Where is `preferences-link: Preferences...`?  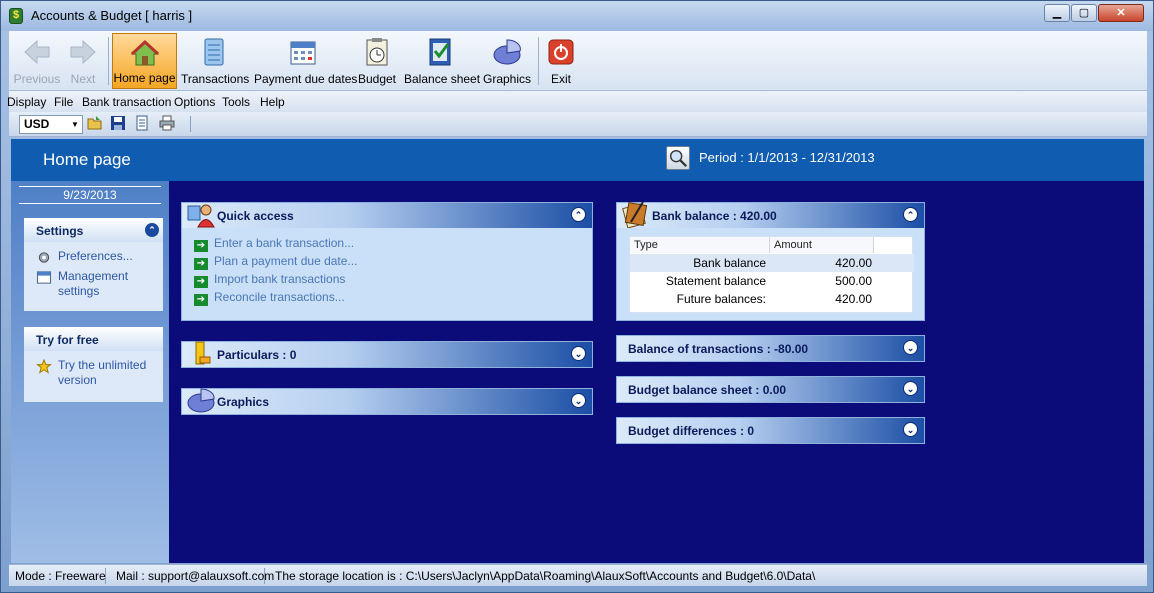 preferences-link: Preferences... is located at coordinates (93, 256).